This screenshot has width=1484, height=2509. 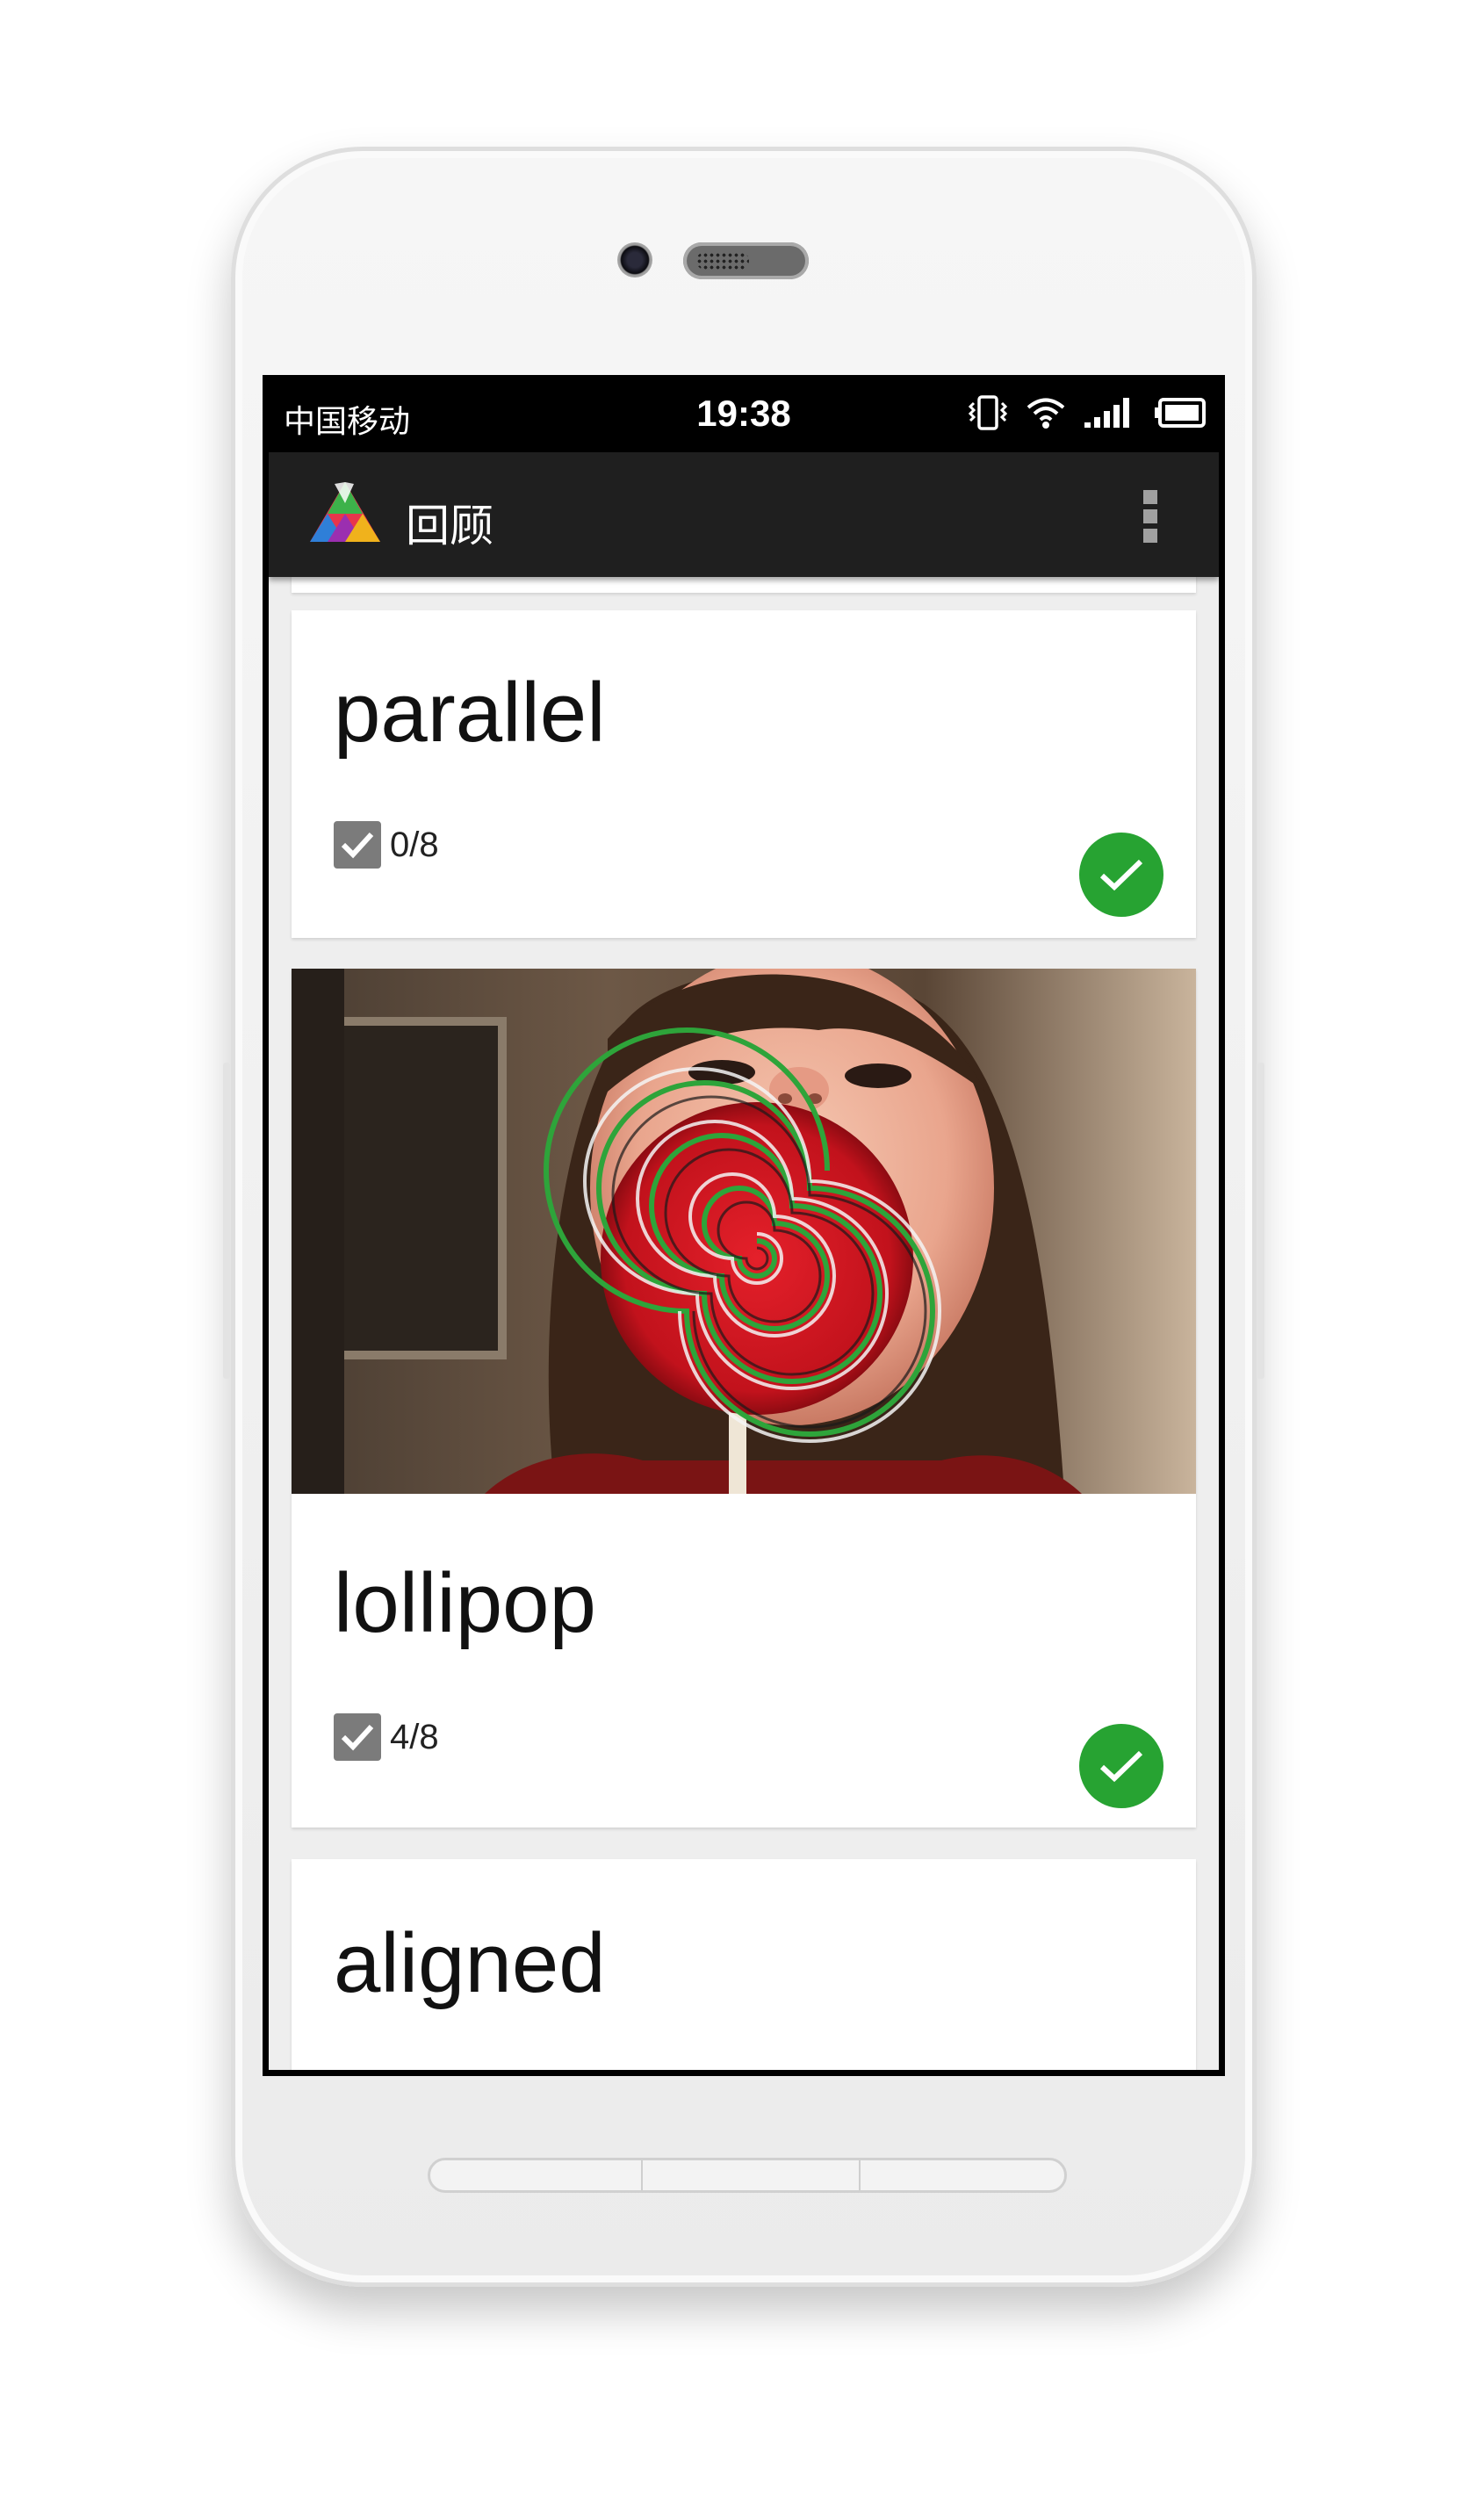 What do you see at coordinates (988, 415) in the screenshot?
I see `vibrate-icon` at bounding box center [988, 415].